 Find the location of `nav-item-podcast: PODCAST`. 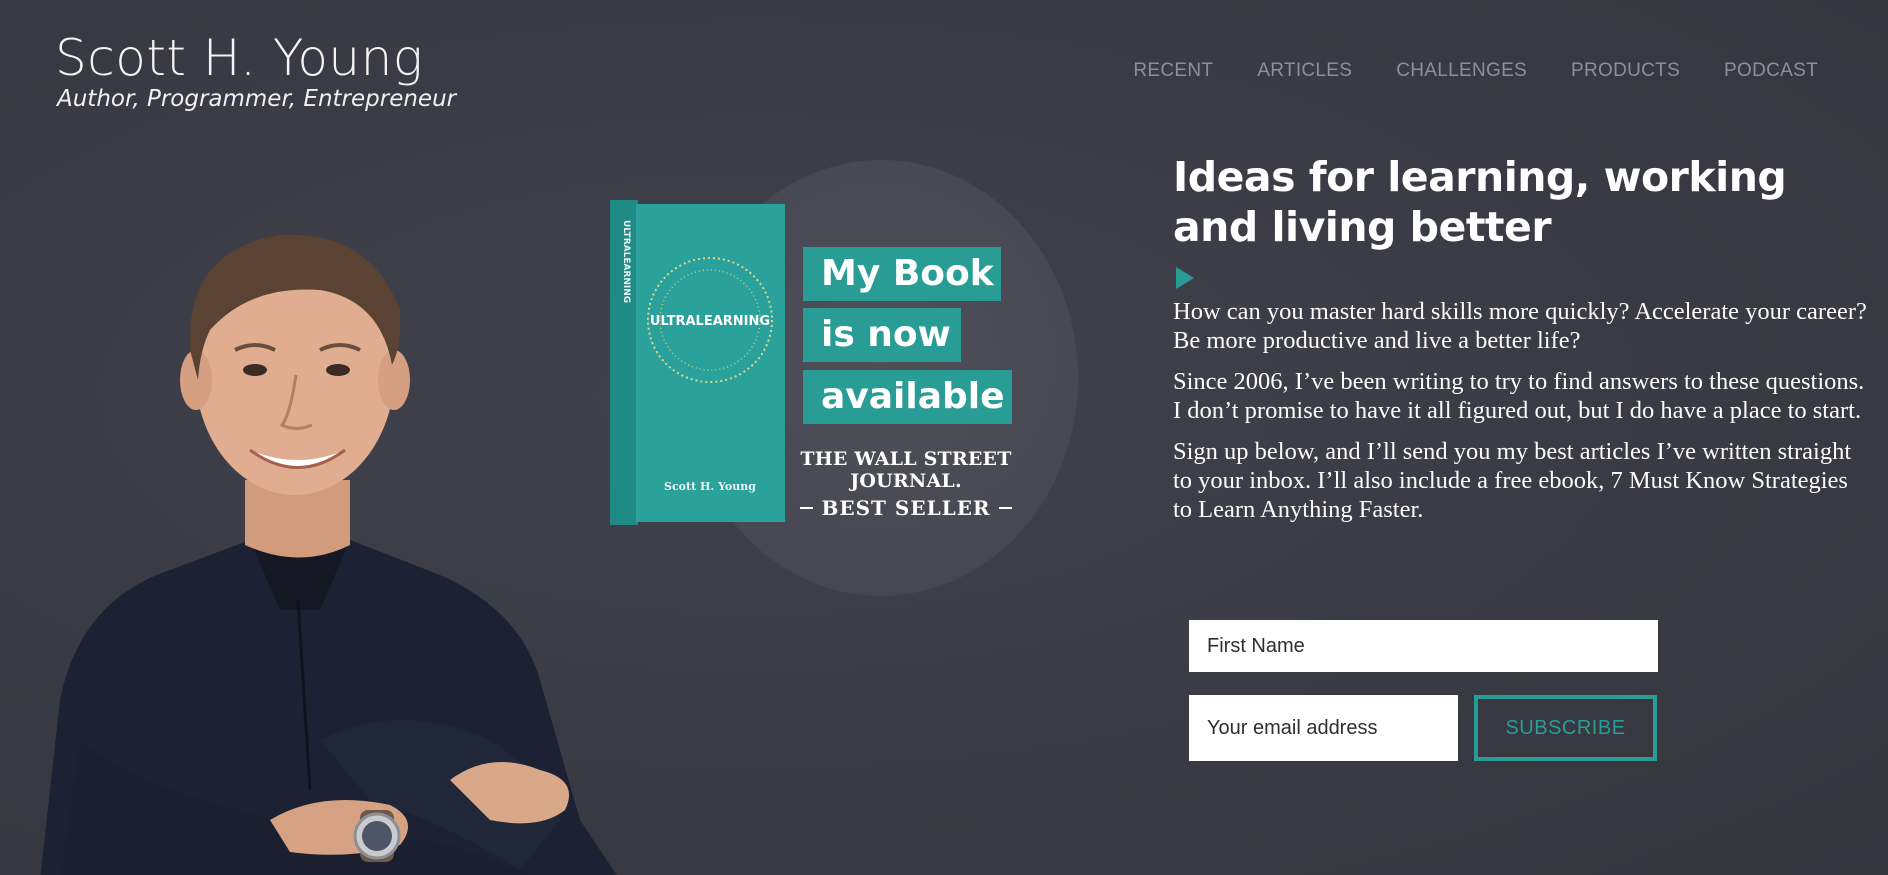

nav-item-podcast: PODCAST is located at coordinates (1771, 71).